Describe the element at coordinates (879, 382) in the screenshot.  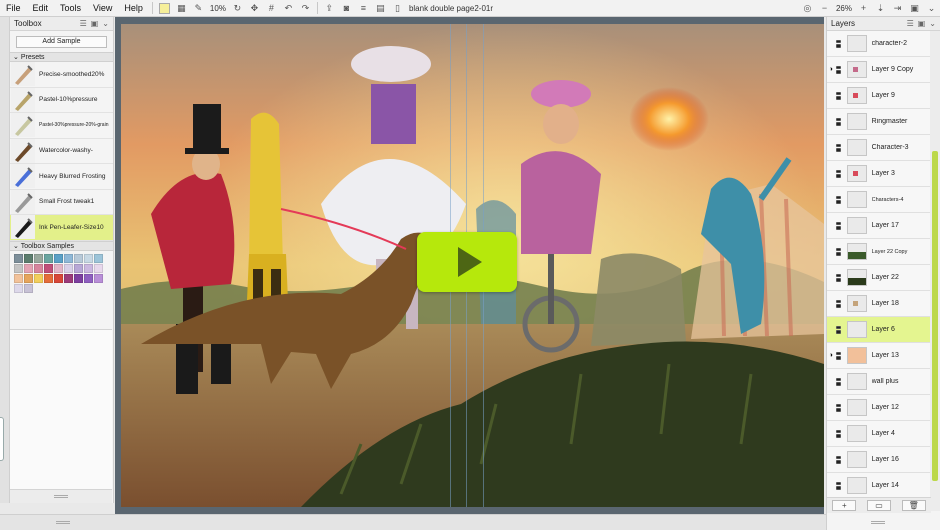
I see `layer-row: wall plus` at that location.